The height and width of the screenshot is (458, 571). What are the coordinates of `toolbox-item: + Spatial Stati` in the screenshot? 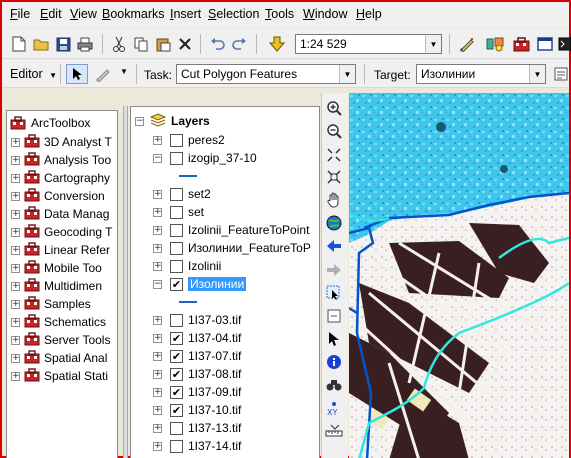 It's located at (59, 376).